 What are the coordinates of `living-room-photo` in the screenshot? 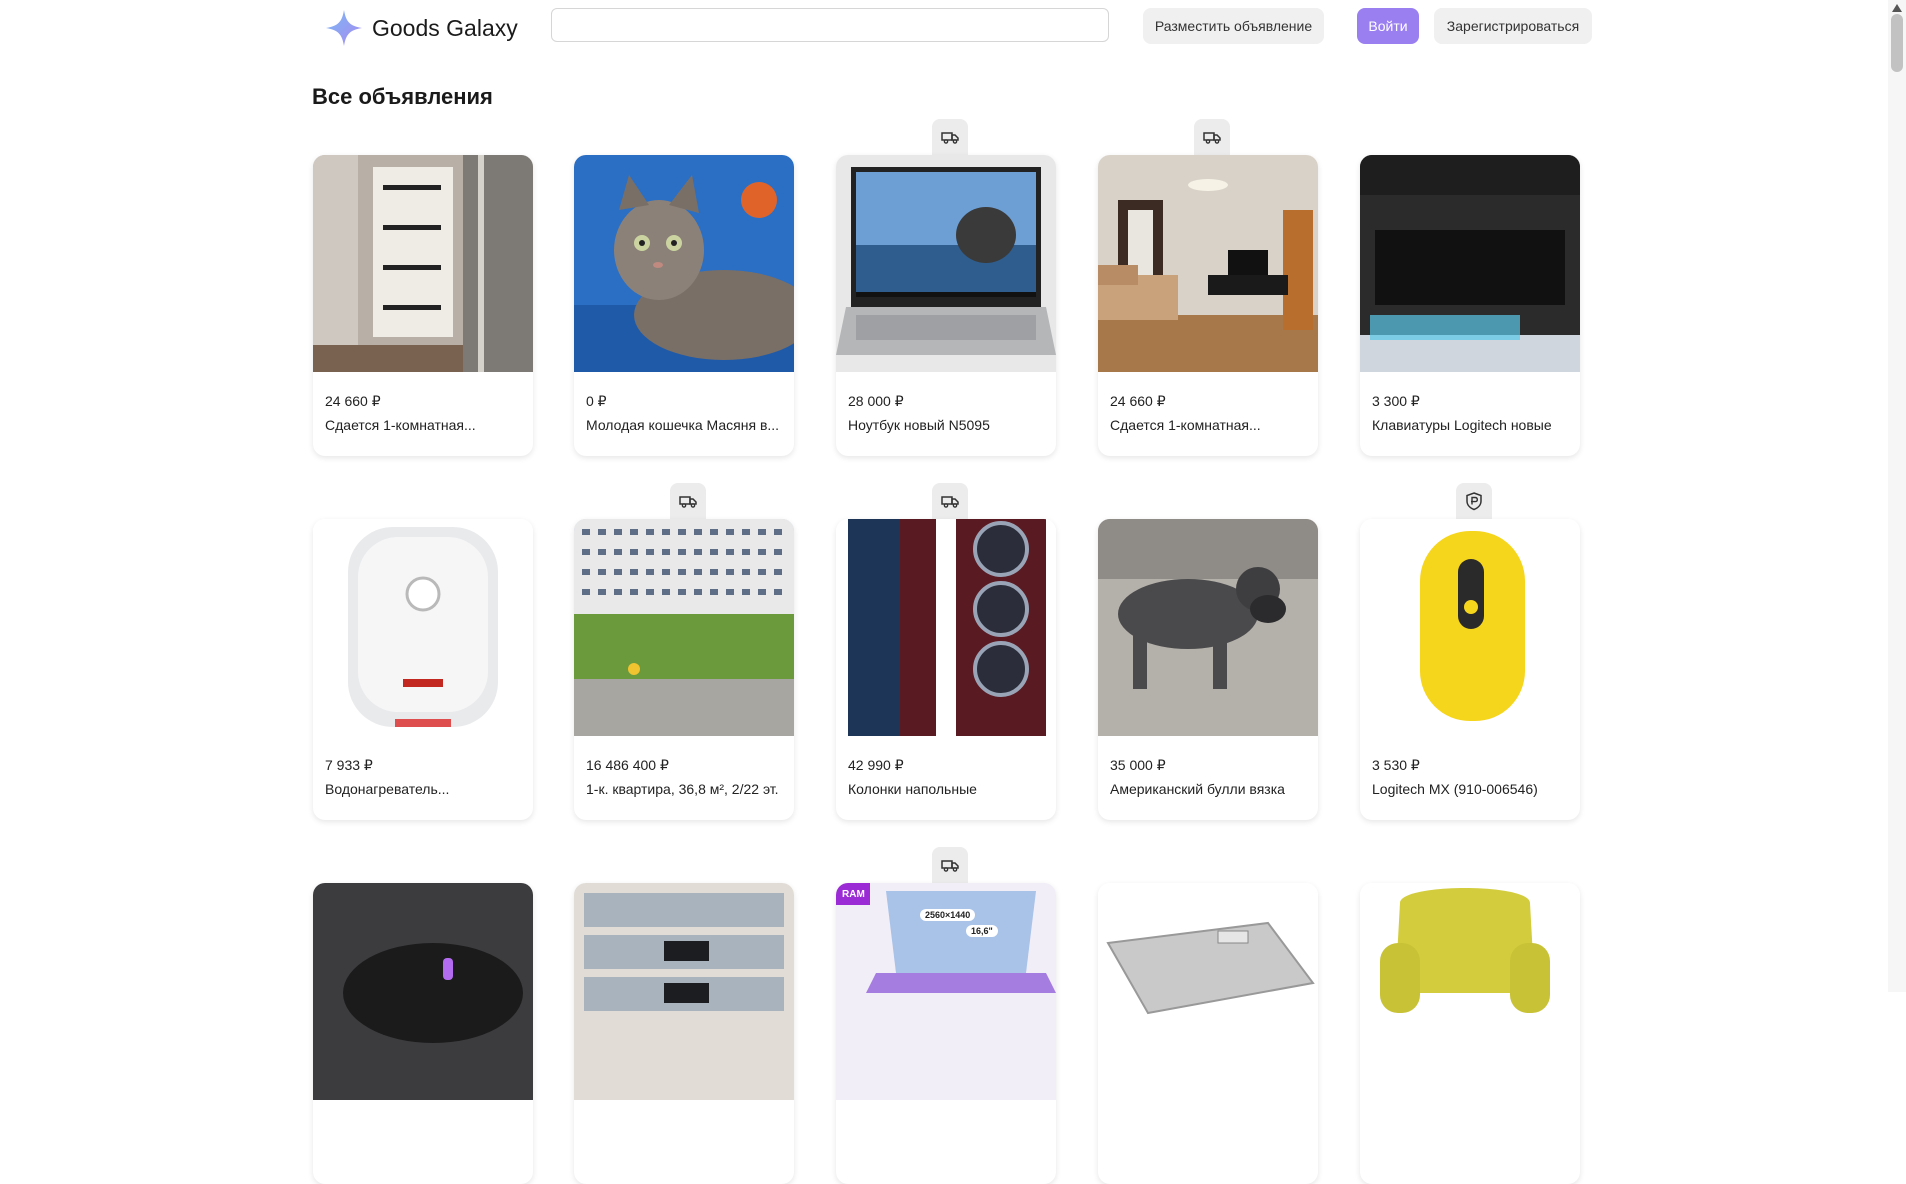 It's located at (1208, 263).